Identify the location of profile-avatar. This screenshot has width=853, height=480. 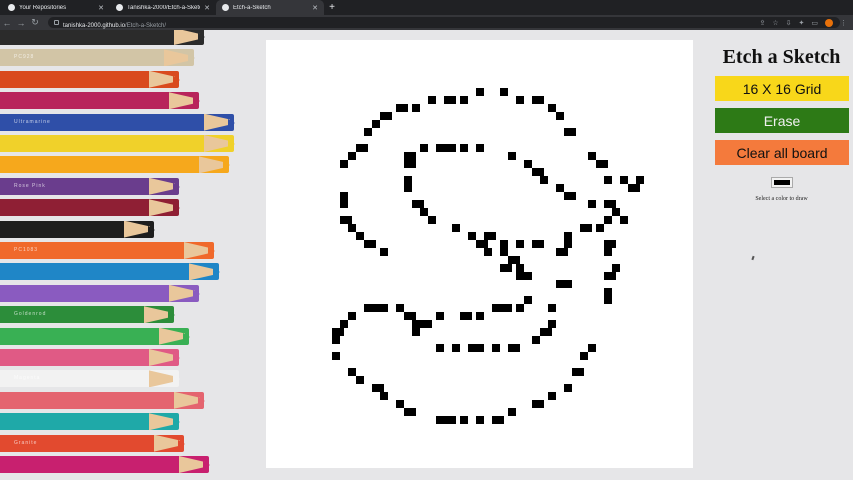
(829, 22).